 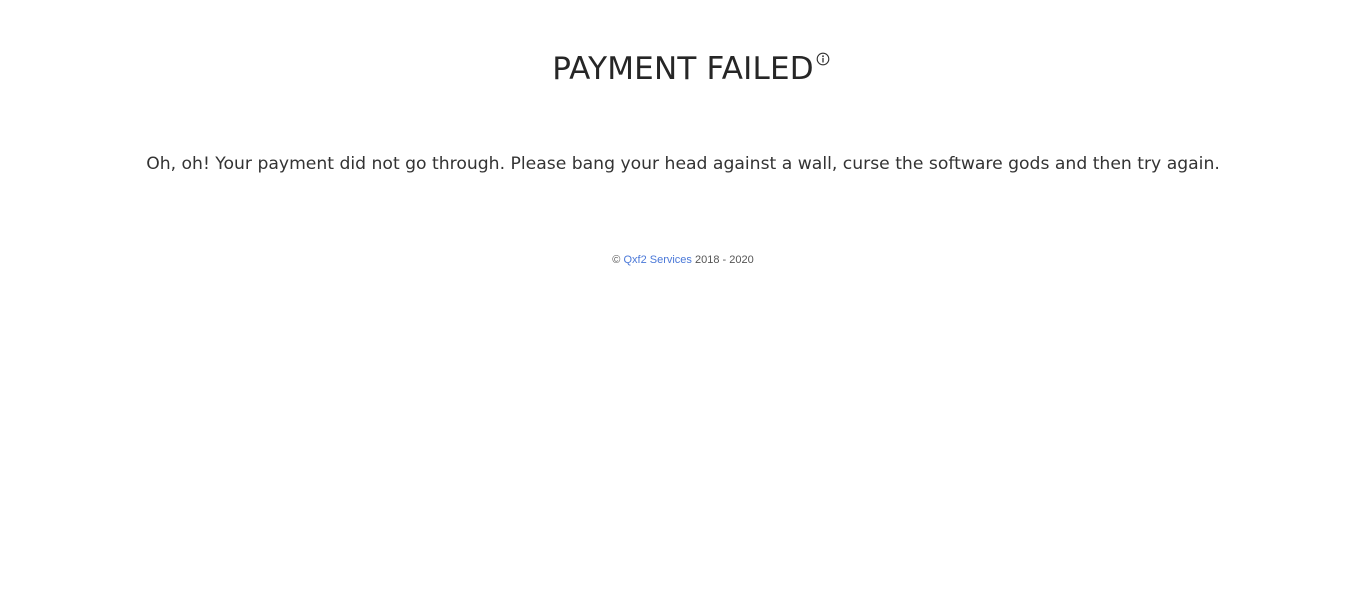 I want to click on title-container: PAYMENT FAILED, so click(x=683, y=69).